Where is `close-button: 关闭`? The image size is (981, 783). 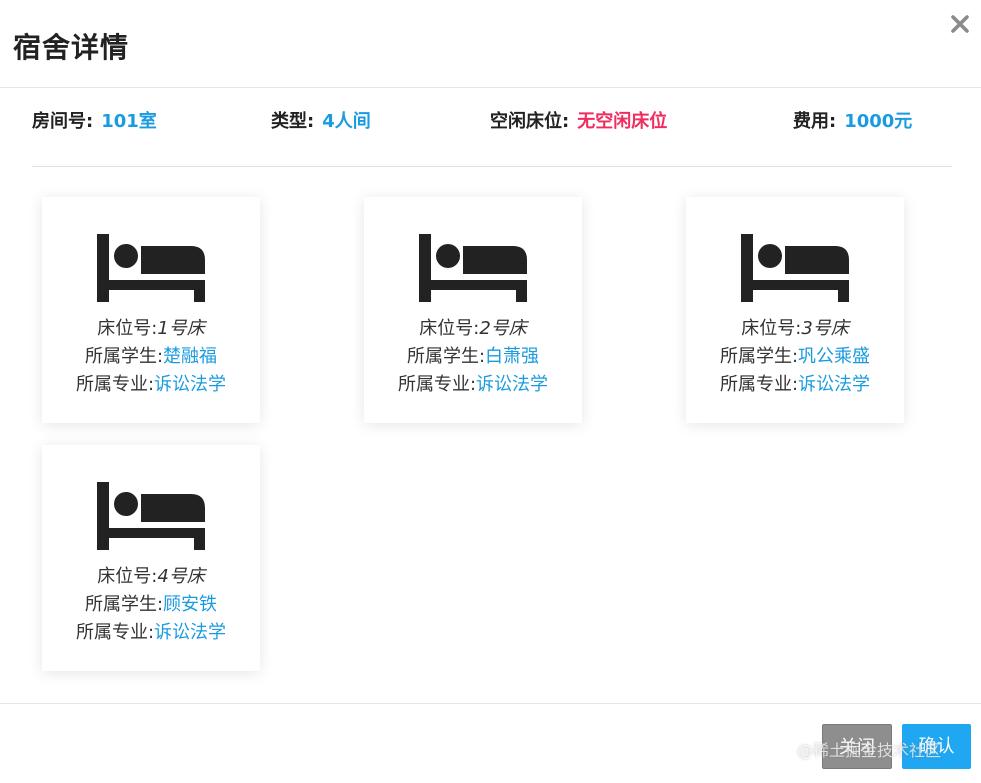 close-button: 关闭 is located at coordinates (857, 746).